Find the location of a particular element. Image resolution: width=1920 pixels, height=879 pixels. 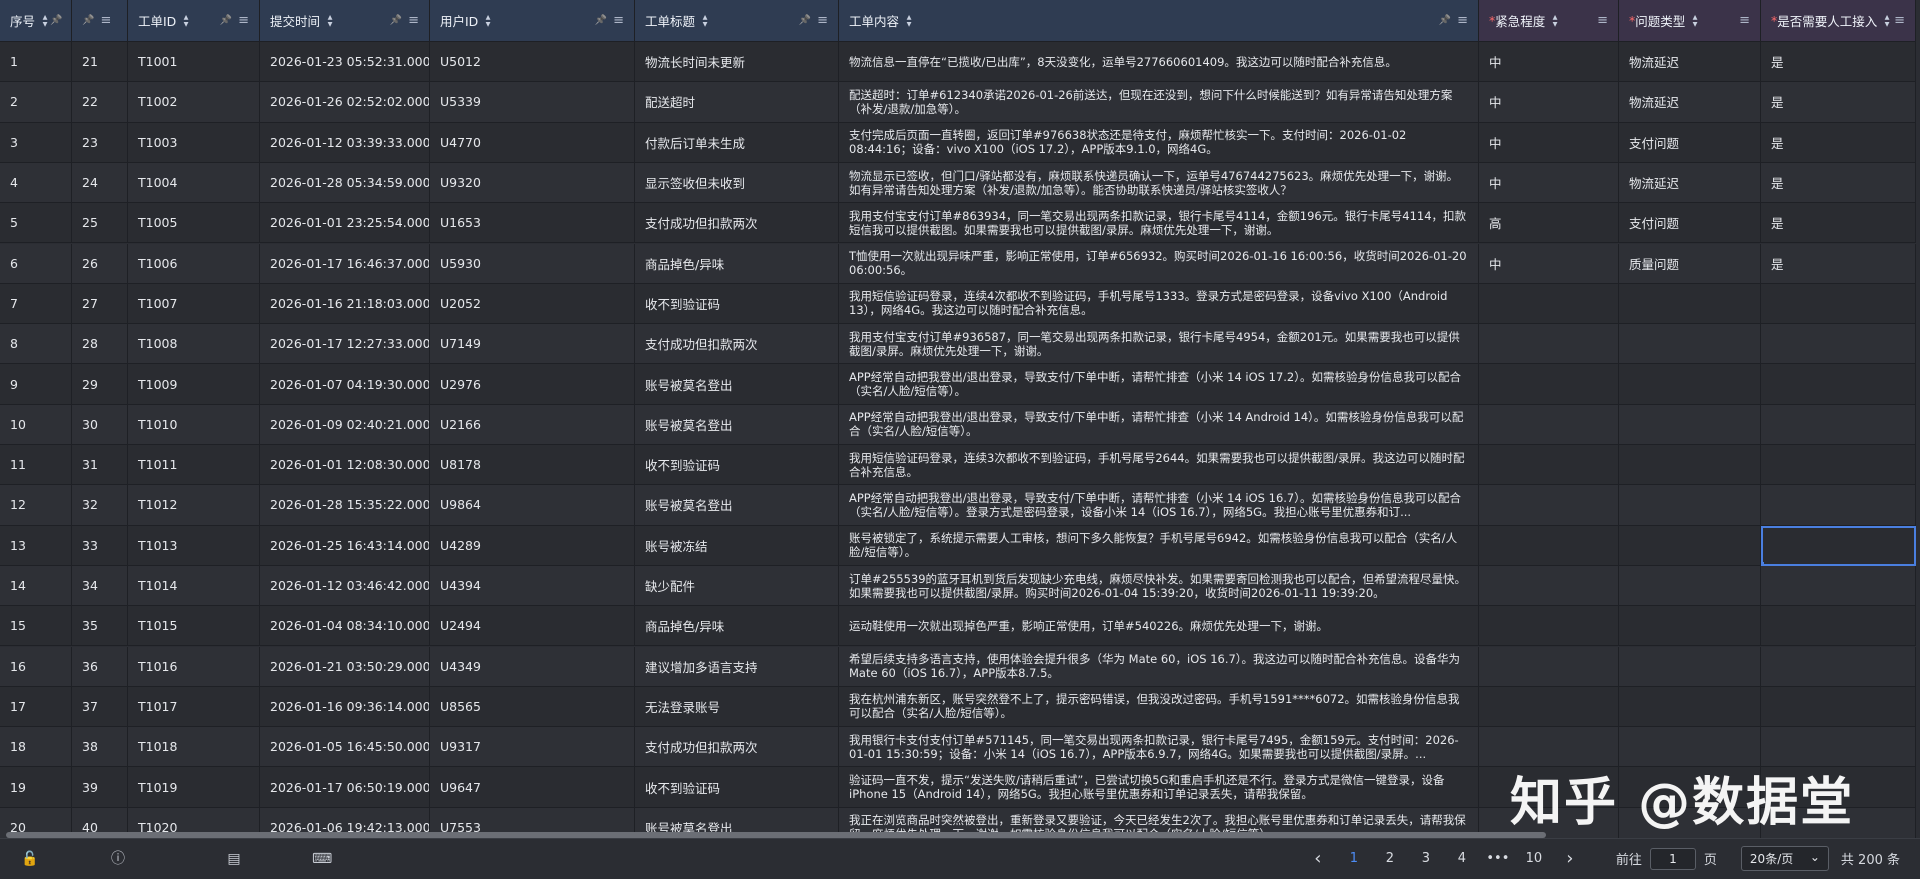

prev-page-button: ‹ is located at coordinates (1318, 858).